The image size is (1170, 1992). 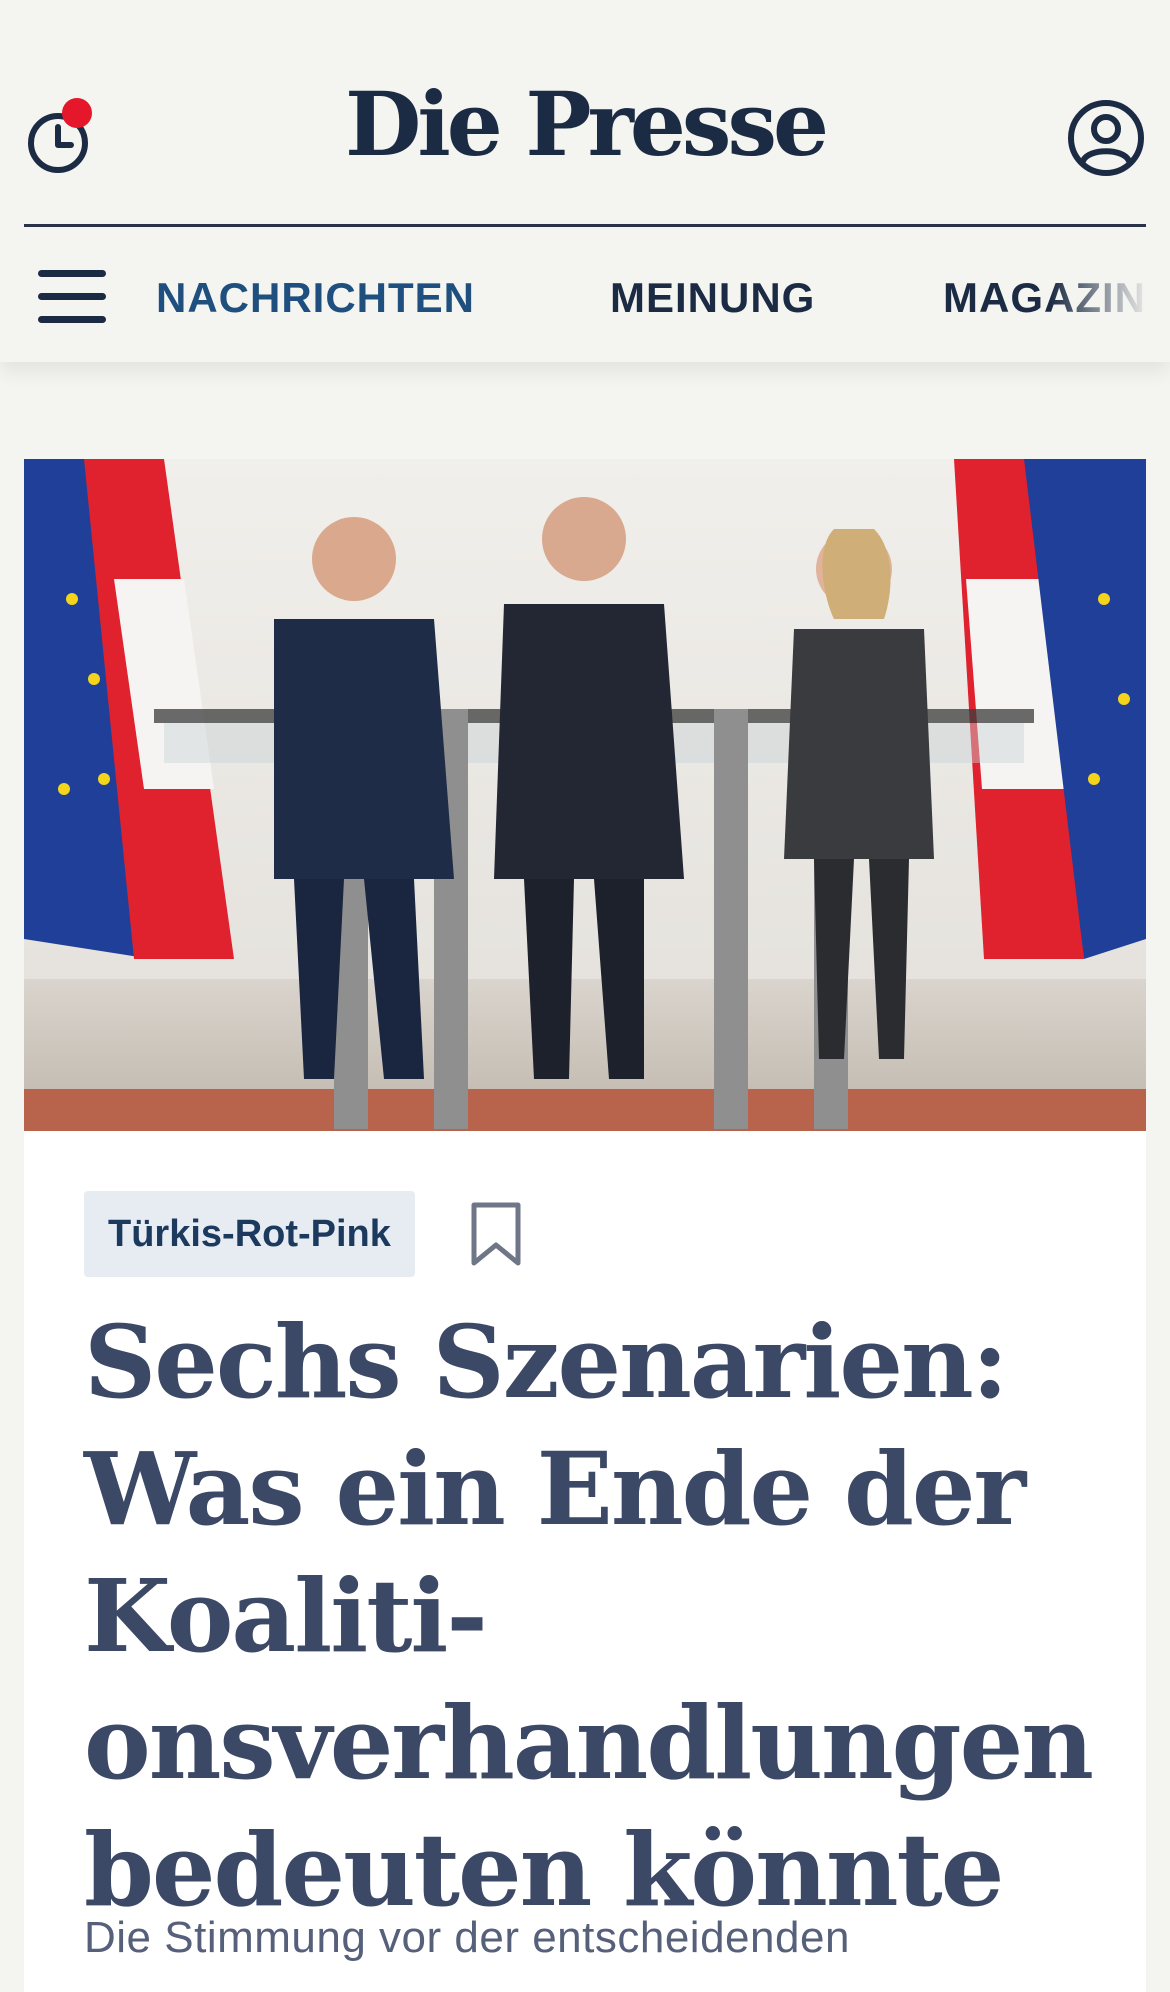 I want to click on main-navigation: NACHRICHTEN MEINUNG MAGAZIN, so click(x=663, y=298).